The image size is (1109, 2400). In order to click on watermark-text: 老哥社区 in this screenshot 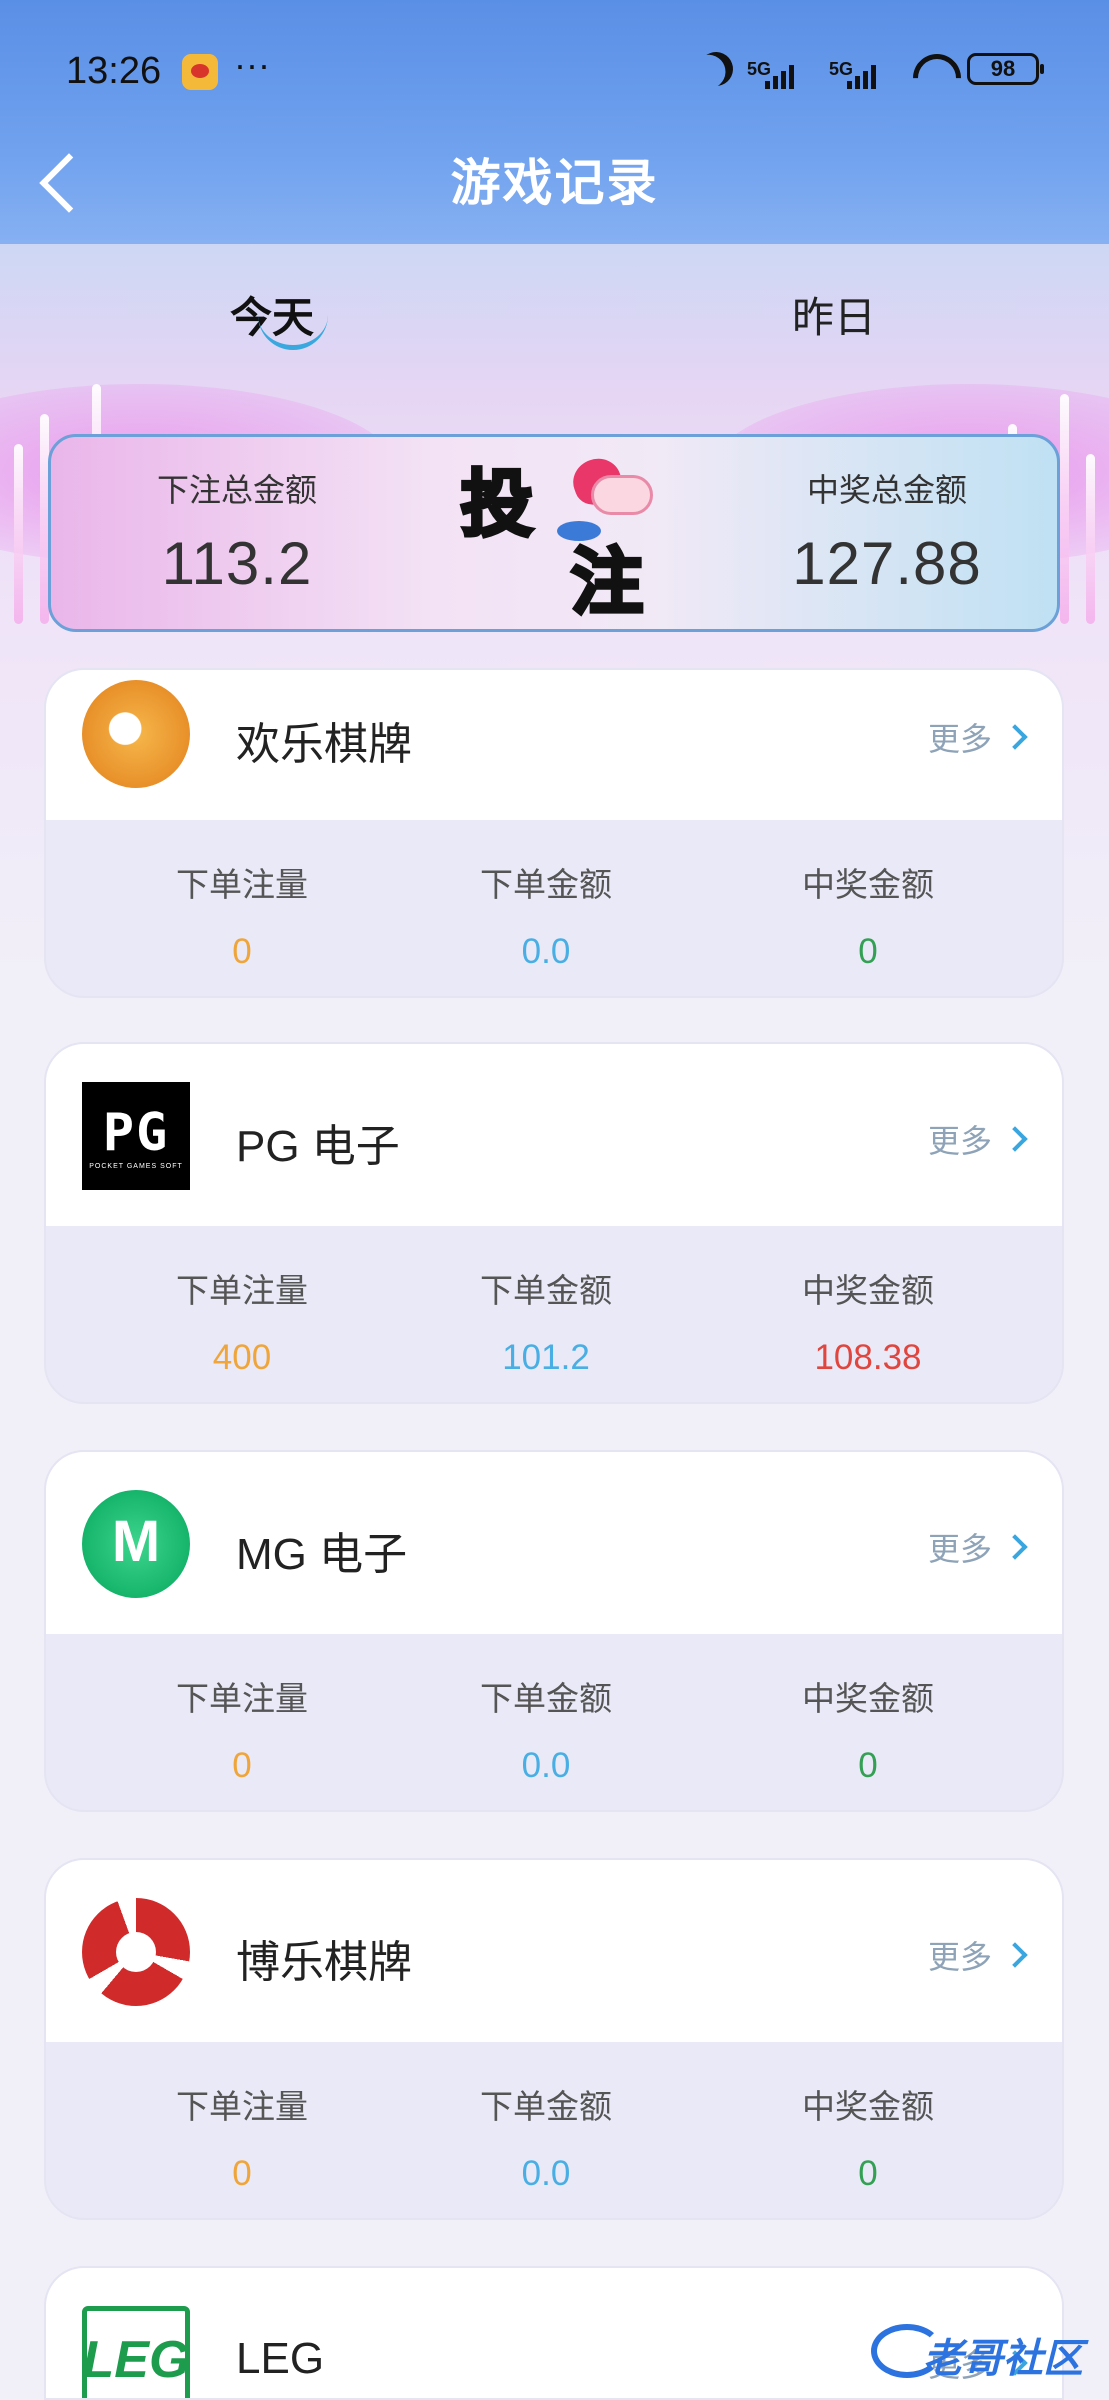, I will do `click(1003, 2359)`.